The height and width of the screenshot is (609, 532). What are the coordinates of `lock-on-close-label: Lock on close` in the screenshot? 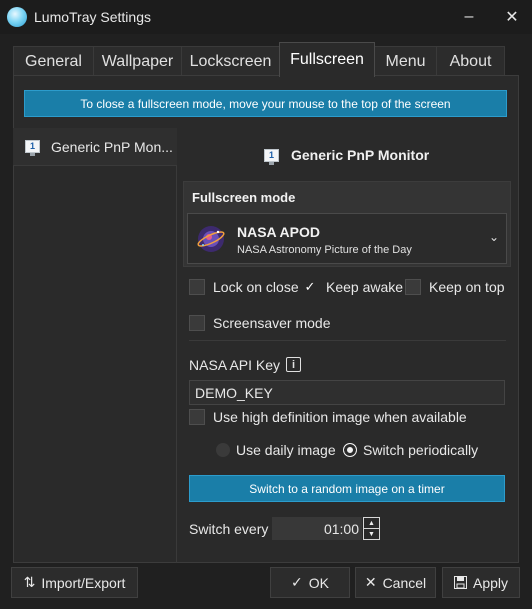 It's located at (256, 287).